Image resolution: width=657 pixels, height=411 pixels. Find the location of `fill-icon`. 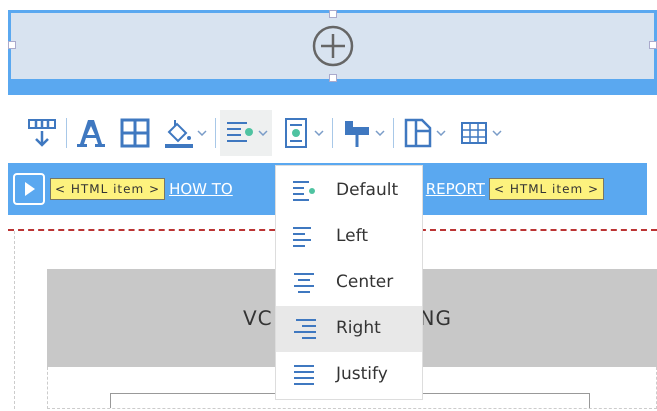

fill-icon is located at coordinates (179, 133).